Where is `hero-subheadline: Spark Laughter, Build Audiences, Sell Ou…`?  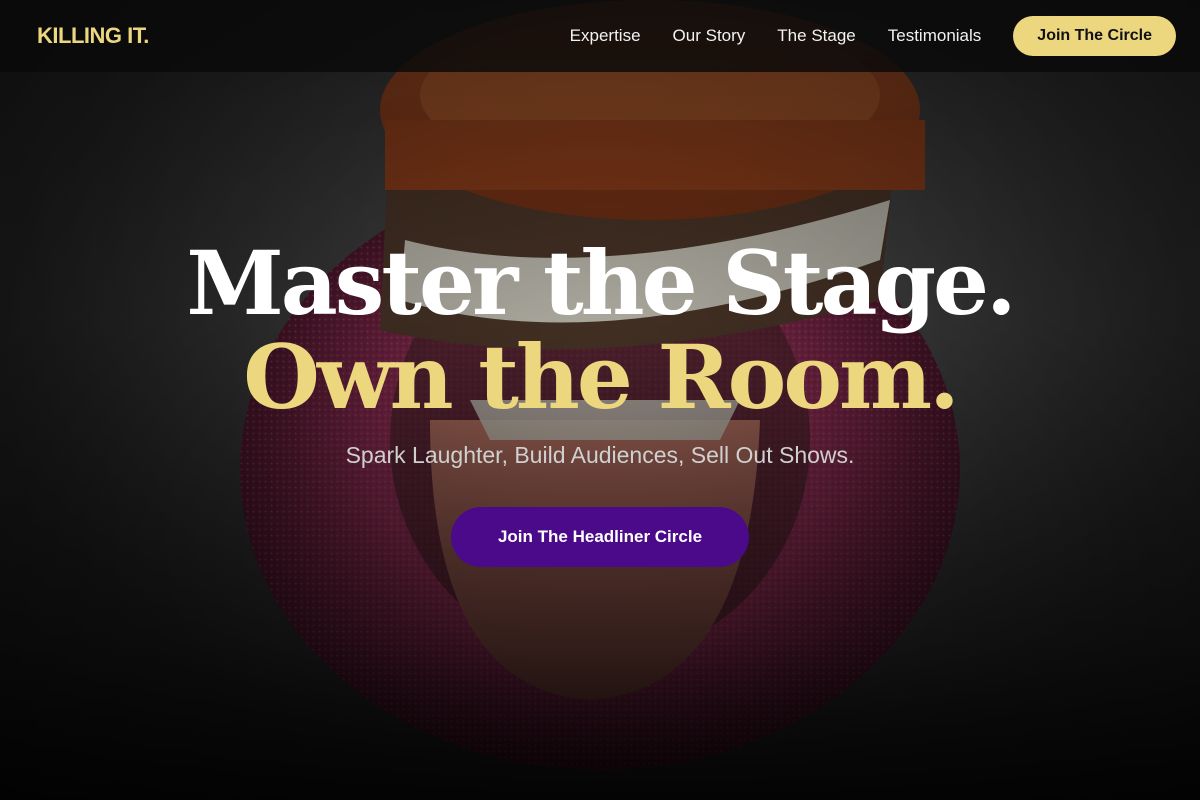 hero-subheadline: Spark Laughter, Build Audiences, Sell Ou… is located at coordinates (600, 455).